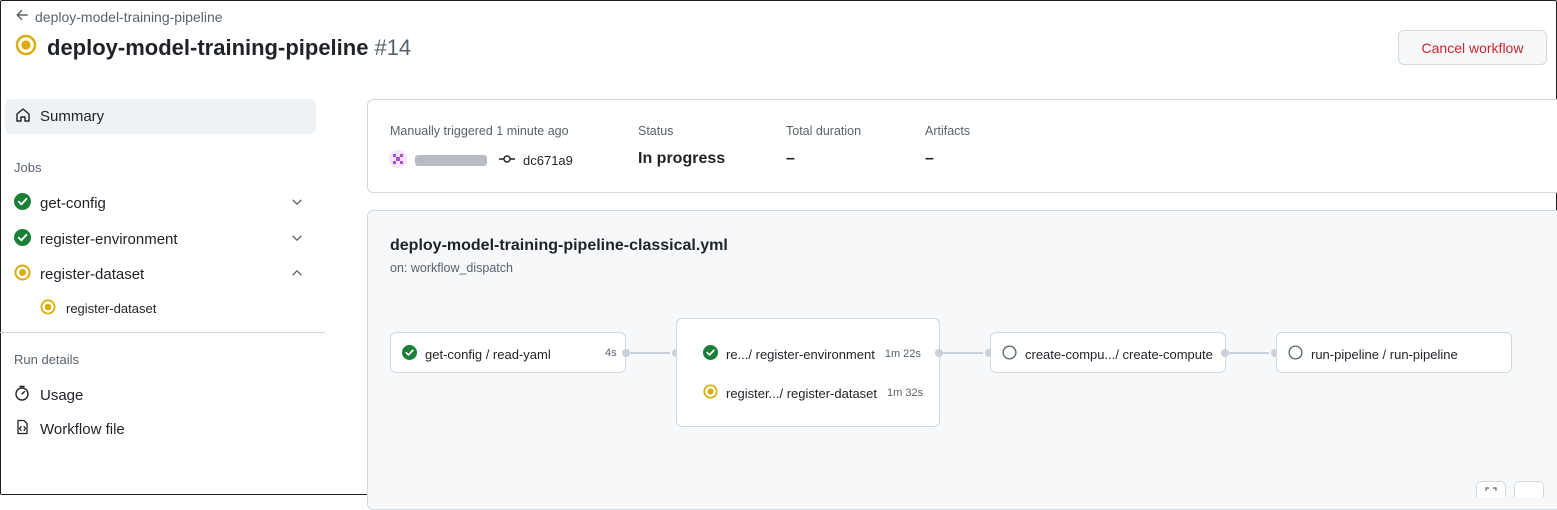  I want to click on graph-job-row: register.../ register-dataset 1m 32s, so click(813, 393).